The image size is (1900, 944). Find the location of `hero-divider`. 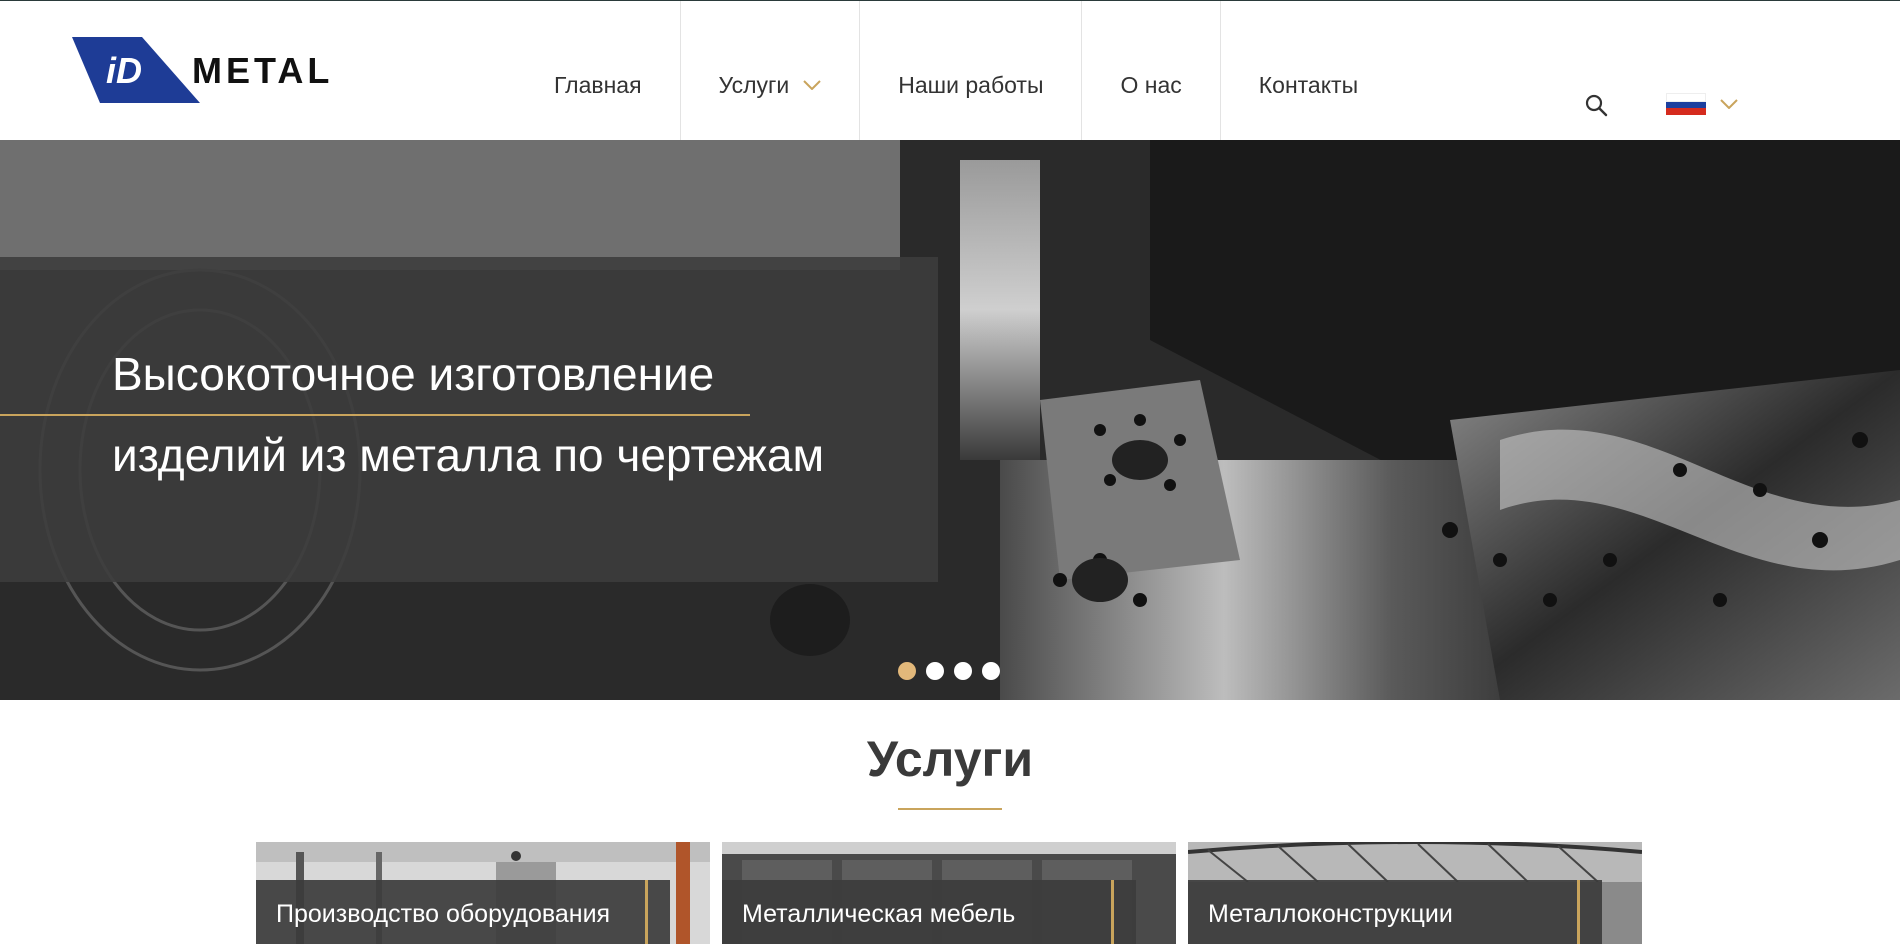

hero-divider is located at coordinates (375, 415).